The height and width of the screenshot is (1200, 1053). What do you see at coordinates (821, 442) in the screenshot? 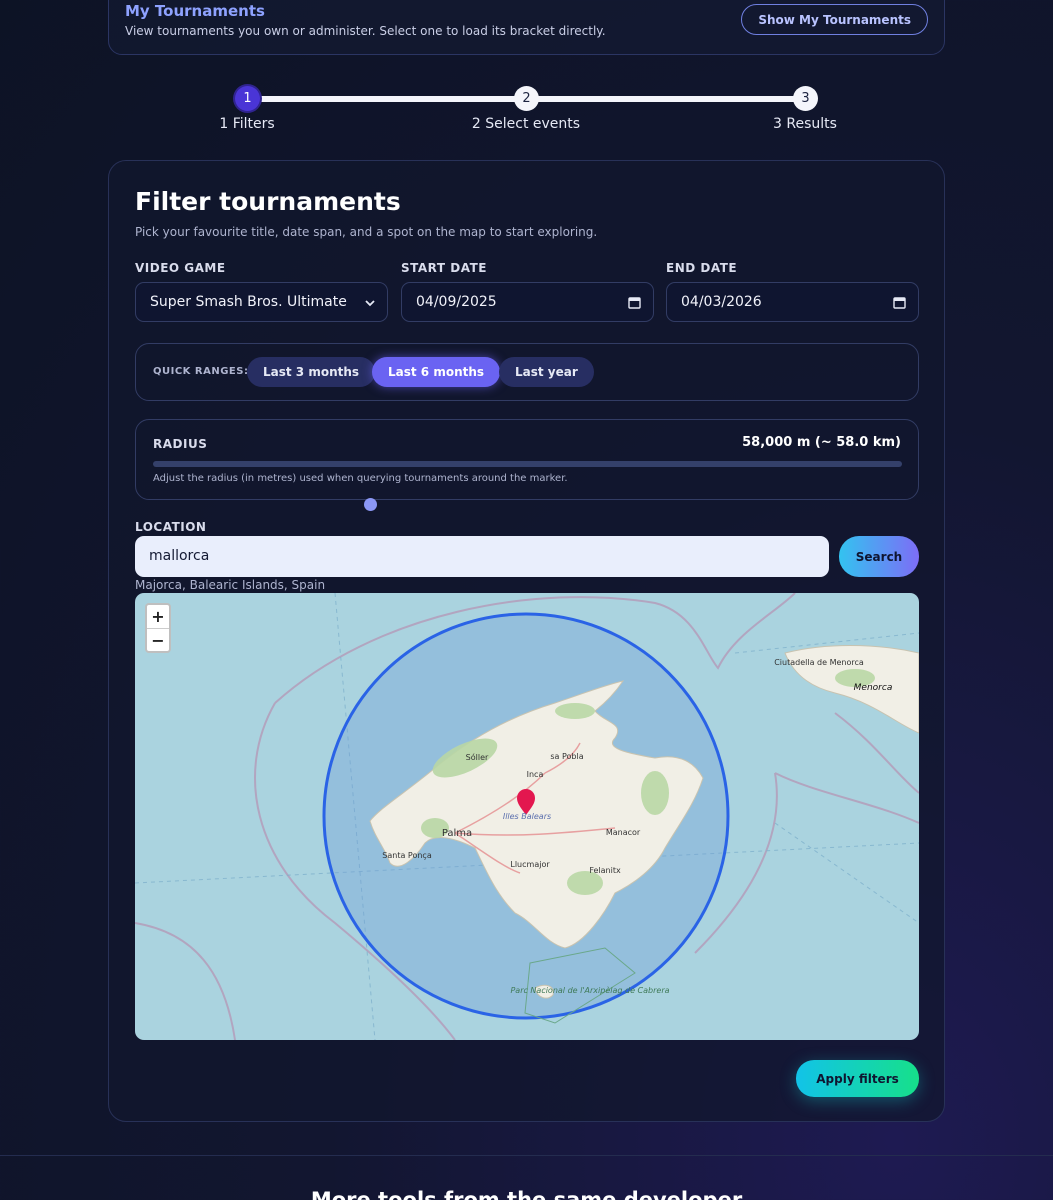
I see `radius-value: 58,000 m (~ 58.0 km)` at bounding box center [821, 442].